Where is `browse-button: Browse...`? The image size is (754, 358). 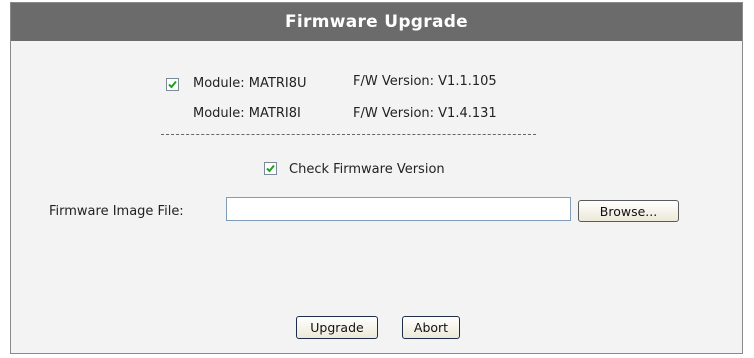 browse-button: Browse... is located at coordinates (628, 211).